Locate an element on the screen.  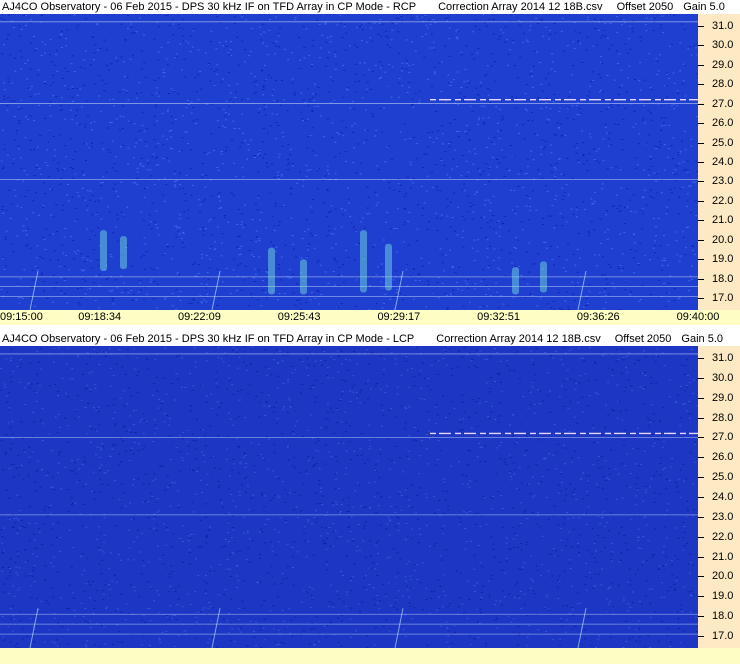
rcp-y-tick-label: 27.0 is located at coordinates (723, 103).